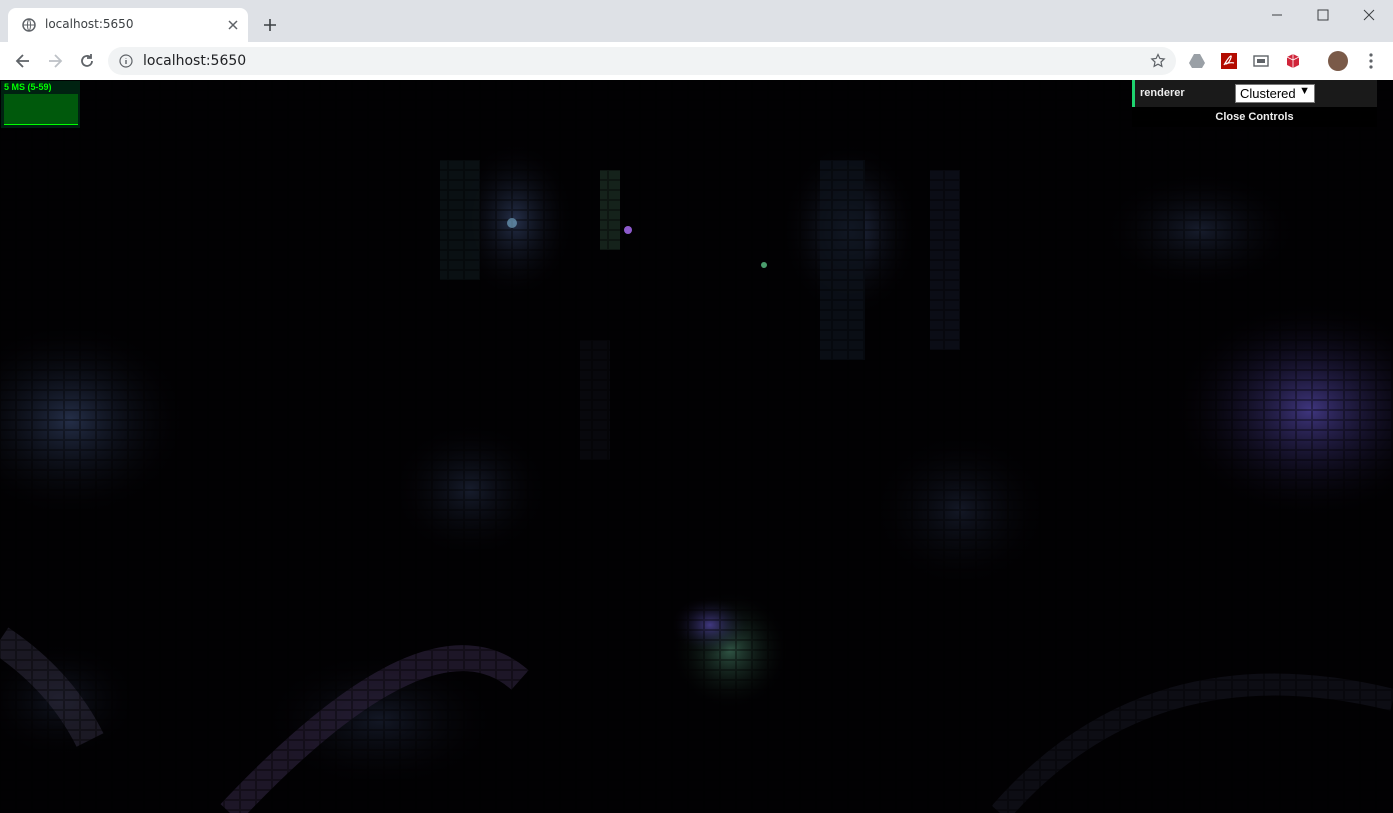  I want to click on browser-tab: localhost:5650, so click(128, 25).